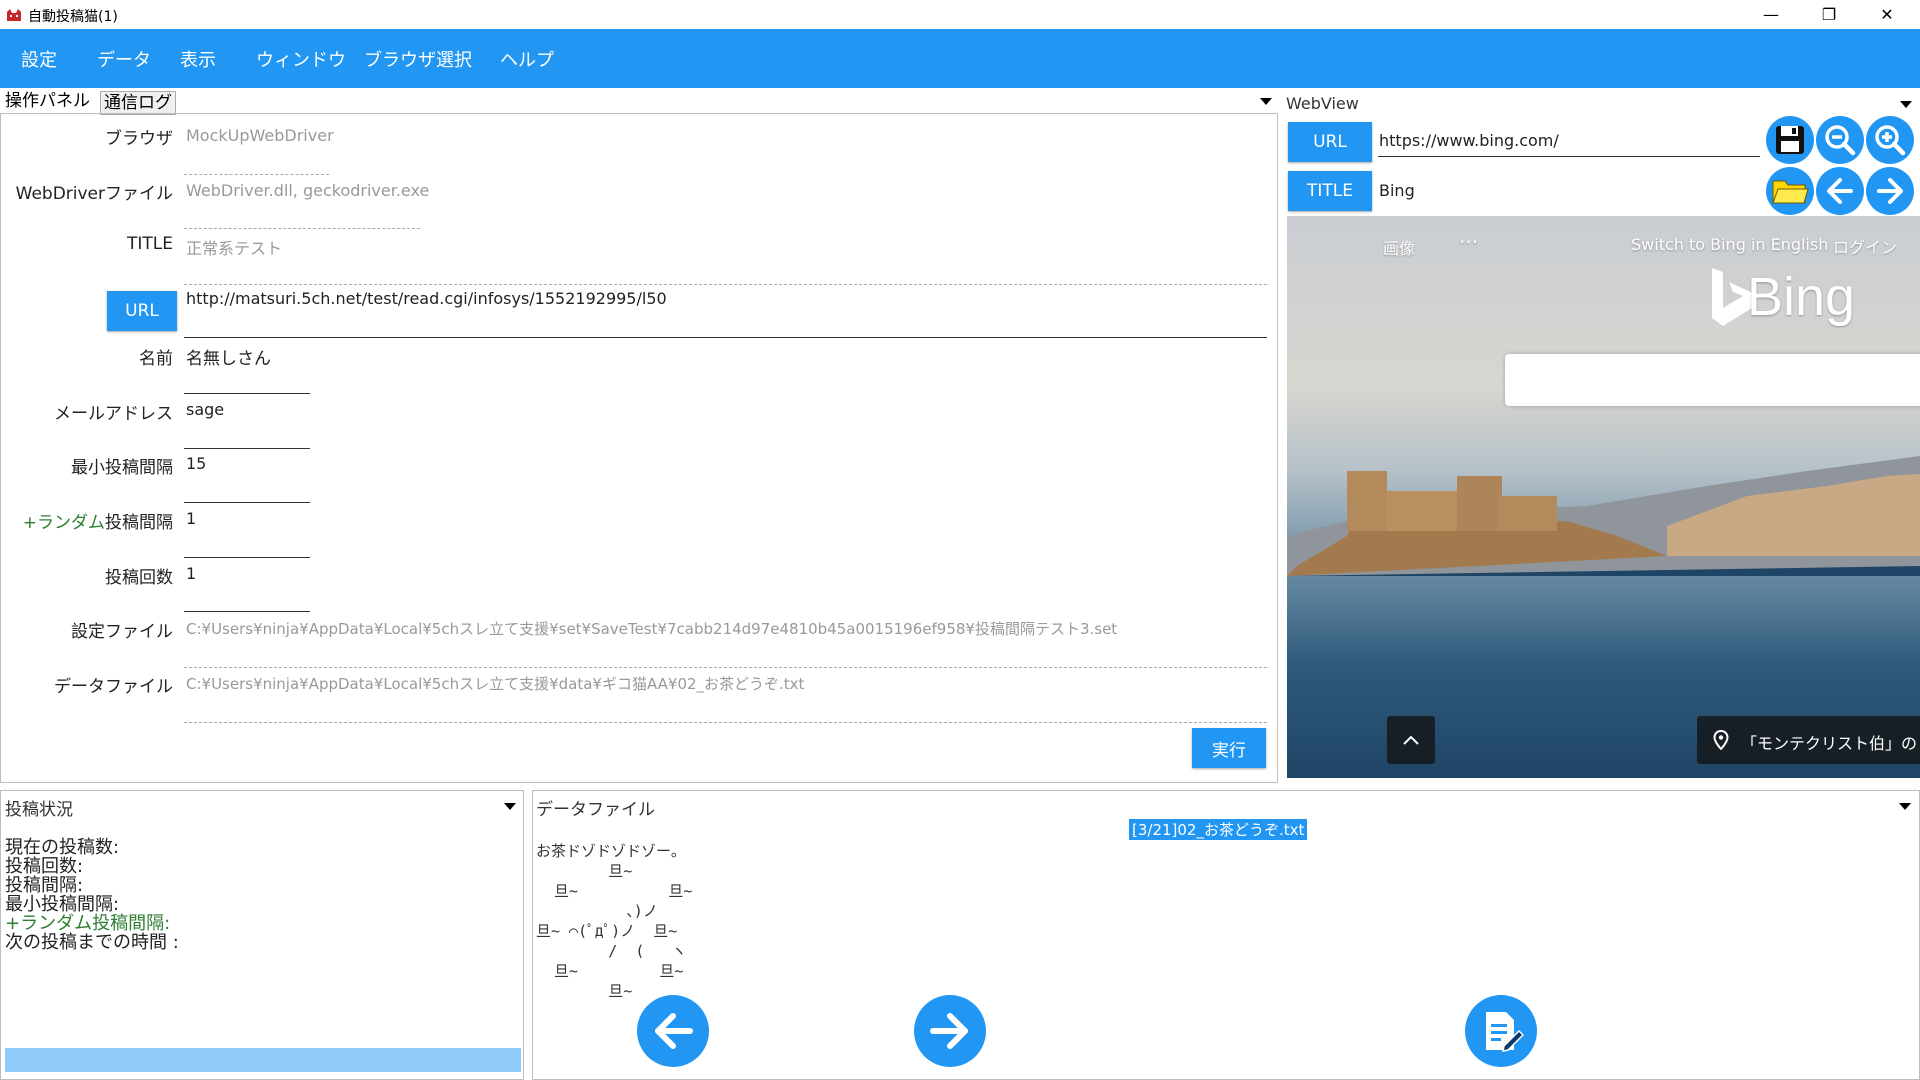 The height and width of the screenshot is (1080, 1920). What do you see at coordinates (139, 578) in the screenshot?
I see `count-label: 投稿回数` at bounding box center [139, 578].